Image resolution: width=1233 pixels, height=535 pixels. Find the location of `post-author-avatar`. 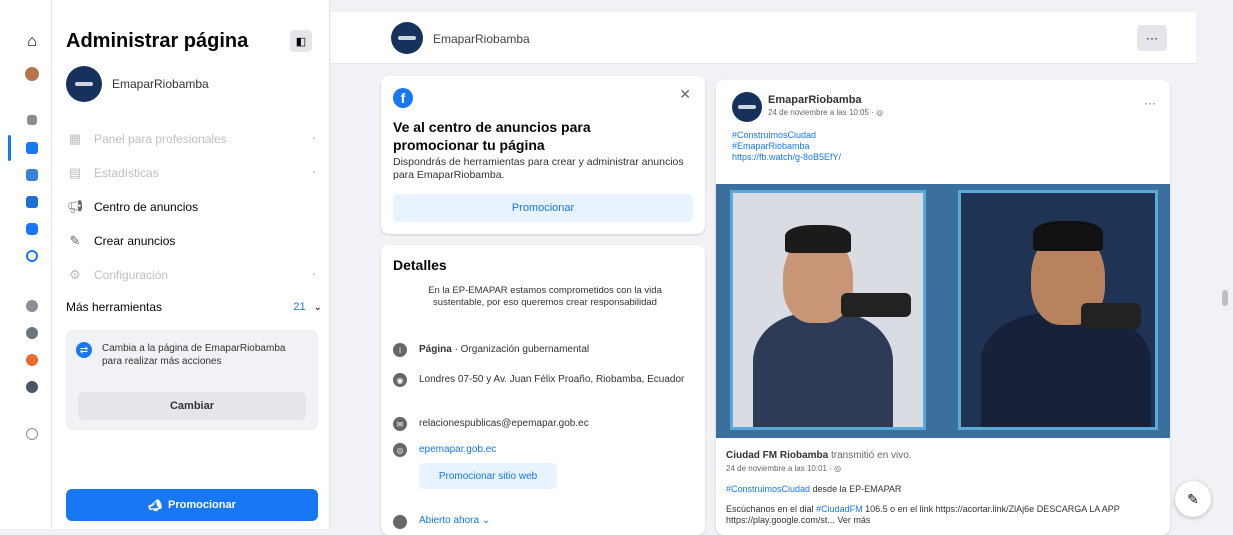

post-author-avatar is located at coordinates (747, 107).